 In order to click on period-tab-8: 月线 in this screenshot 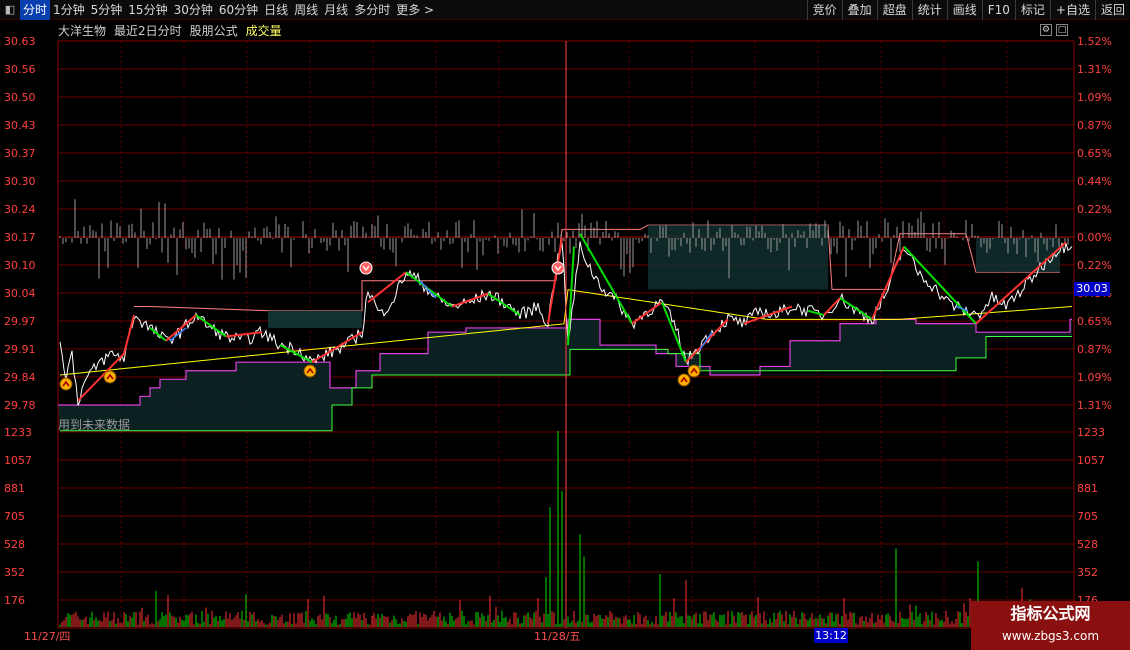, I will do `click(336, 10)`.